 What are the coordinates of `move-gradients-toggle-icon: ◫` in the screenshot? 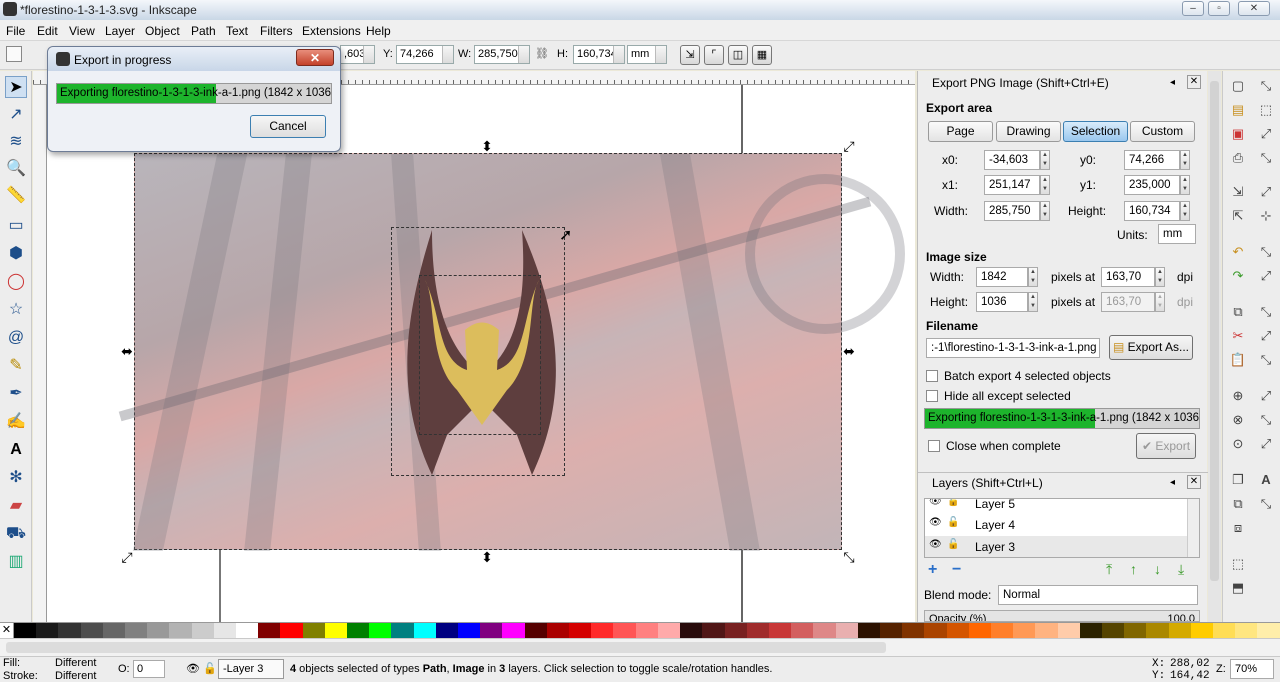 It's located at (738, 55).